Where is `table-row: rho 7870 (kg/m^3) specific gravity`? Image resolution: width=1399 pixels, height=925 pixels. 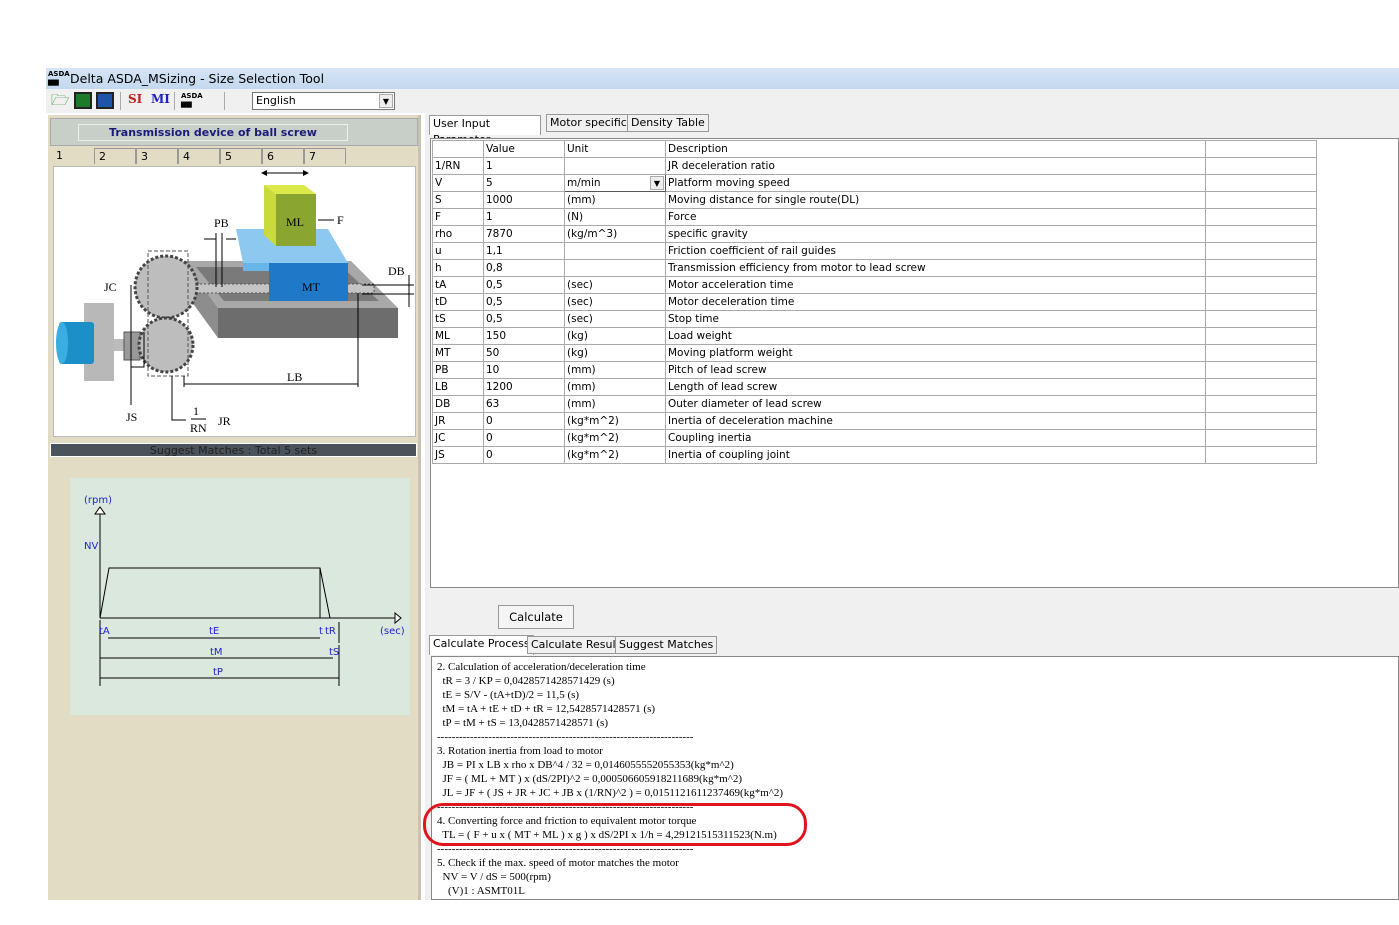 table-row: rho 7870 (kg/m^3) specific gravity is located at coordinates (874, 234).